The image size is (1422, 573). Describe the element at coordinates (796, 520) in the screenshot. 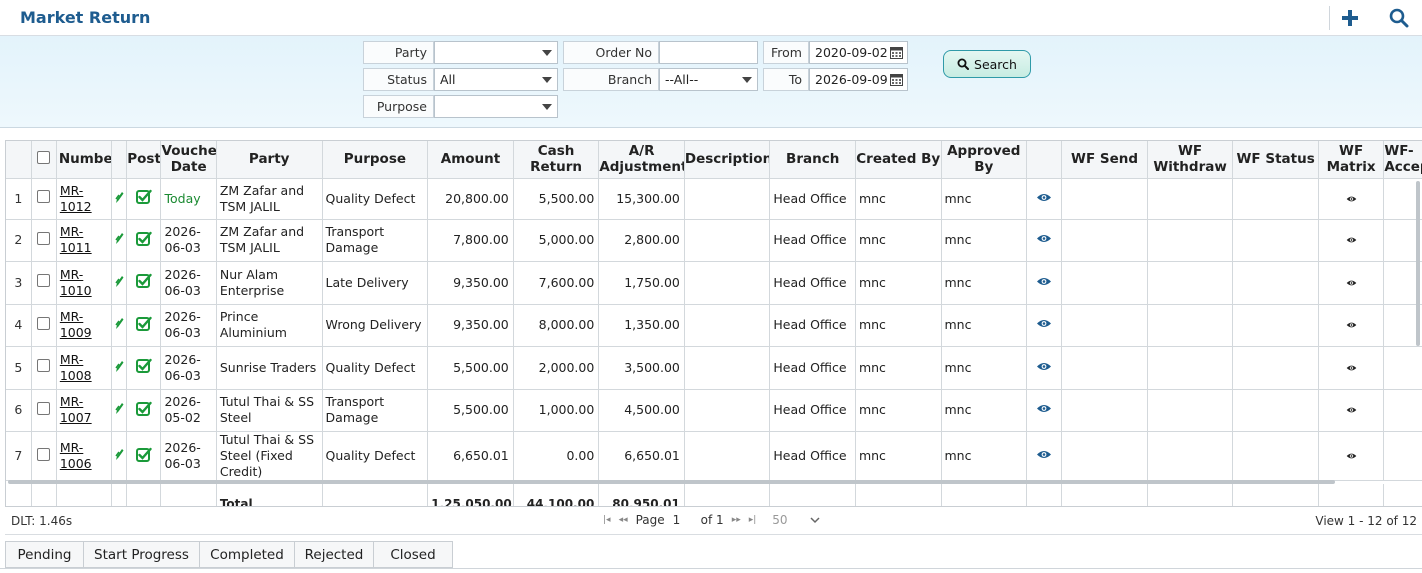

I see `rows-per-page-select: 50` at that location.